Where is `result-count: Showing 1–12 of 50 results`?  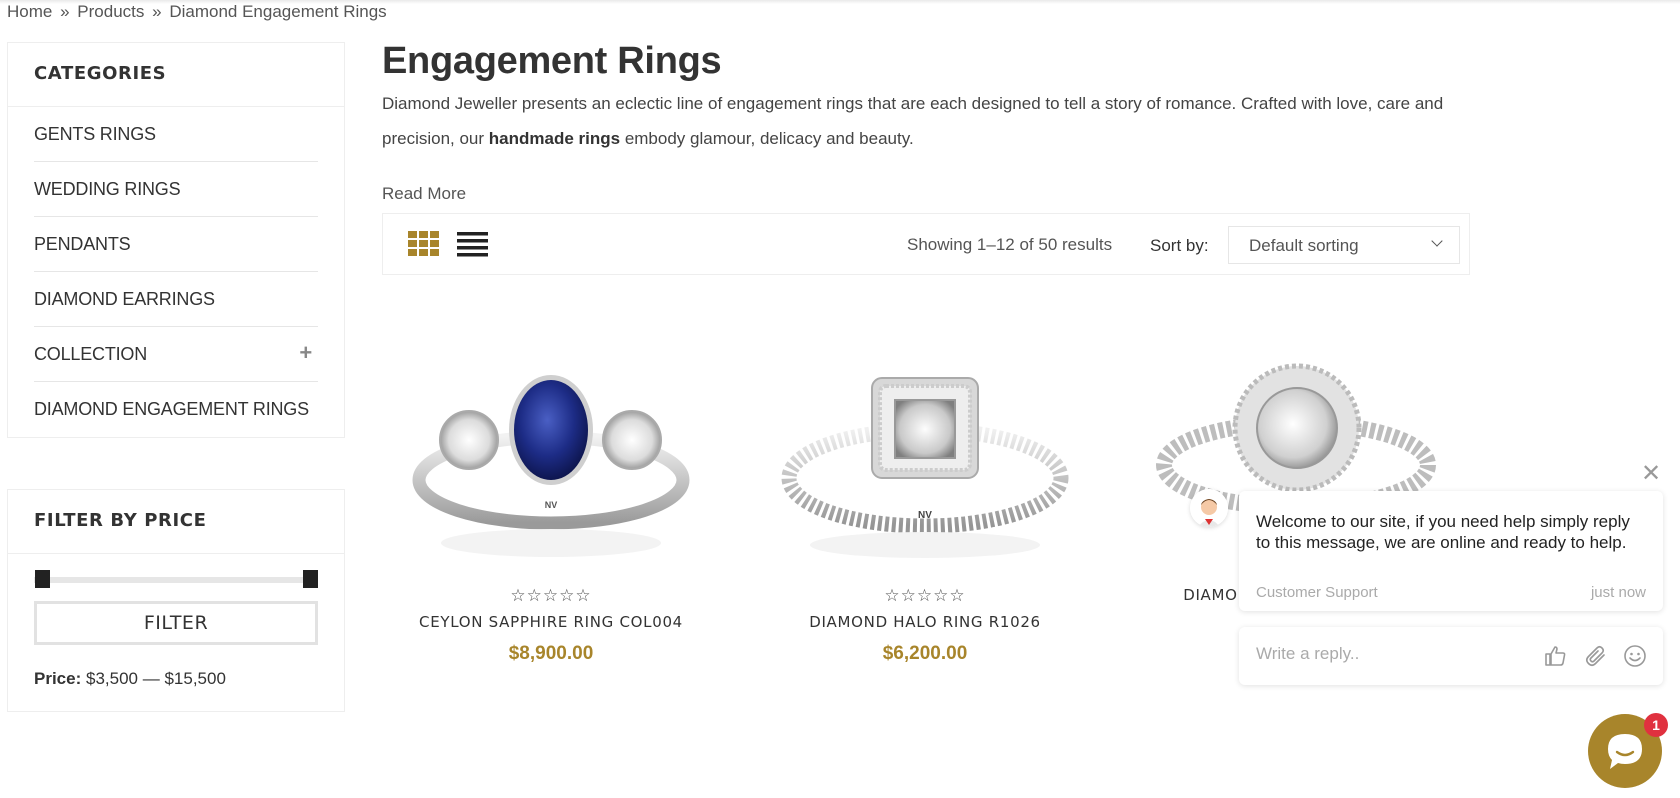
result-count: Showing 1–12 of 50 results is located at coordinates (1010, 244).